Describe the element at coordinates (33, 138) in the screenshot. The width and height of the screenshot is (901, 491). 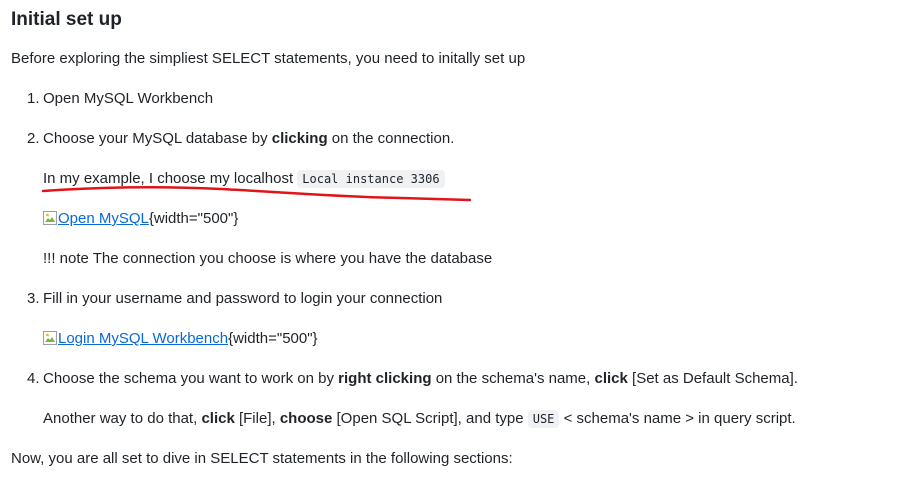
I see `step-number-2: 2.` at that location.